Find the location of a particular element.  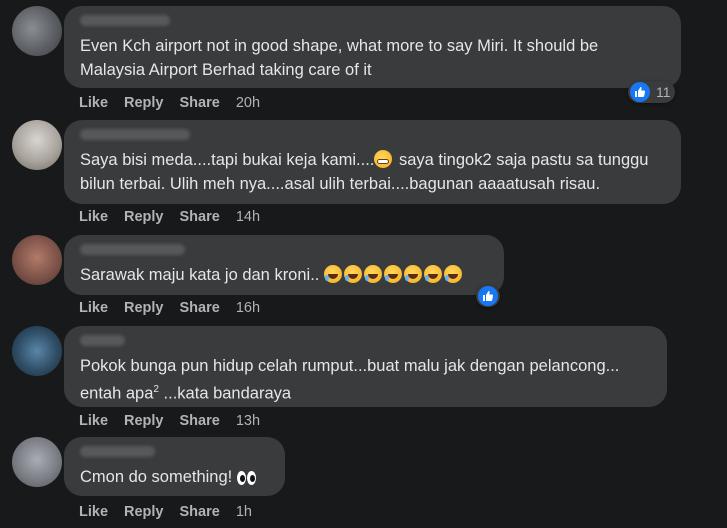

timestamp: 1h is located at coordinates (244, 512).